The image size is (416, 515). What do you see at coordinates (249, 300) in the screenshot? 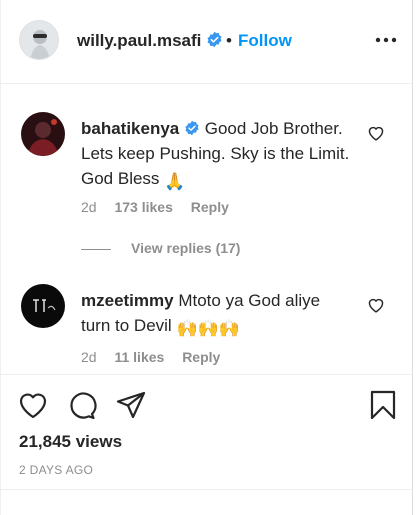
I see `comment-text-line: Mtoto ya God aliye` at bounding box center [249, 300].